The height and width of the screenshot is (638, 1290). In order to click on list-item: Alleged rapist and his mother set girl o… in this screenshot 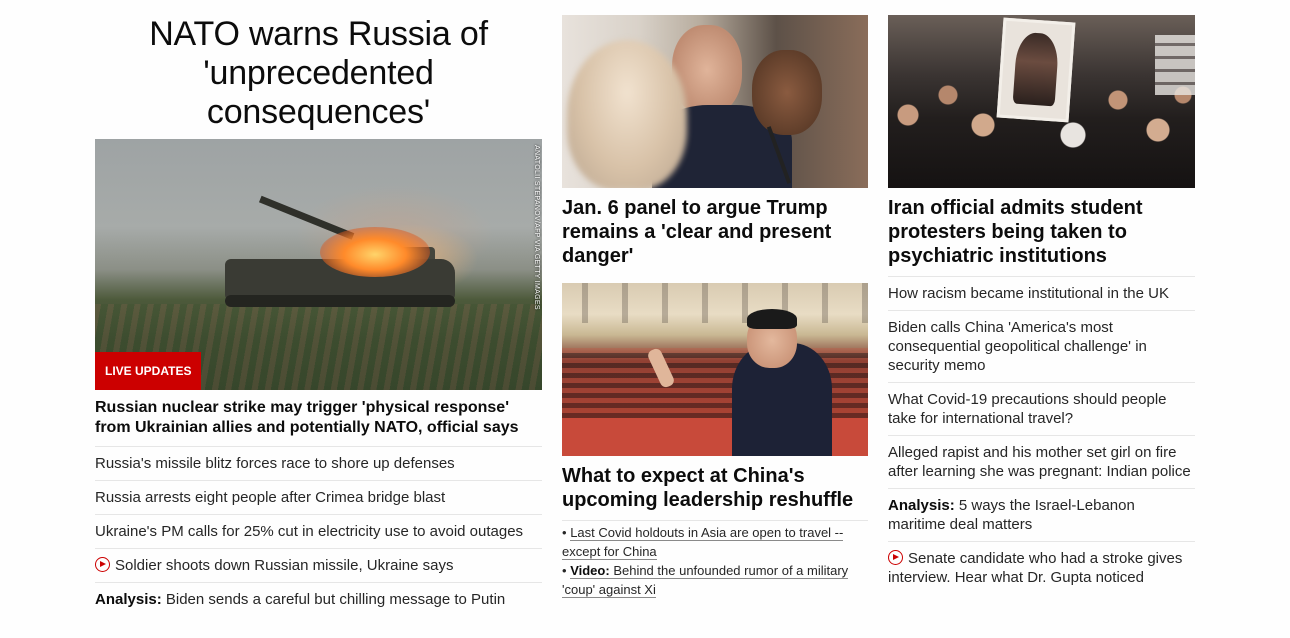, I will do `click(1041, 462)`.